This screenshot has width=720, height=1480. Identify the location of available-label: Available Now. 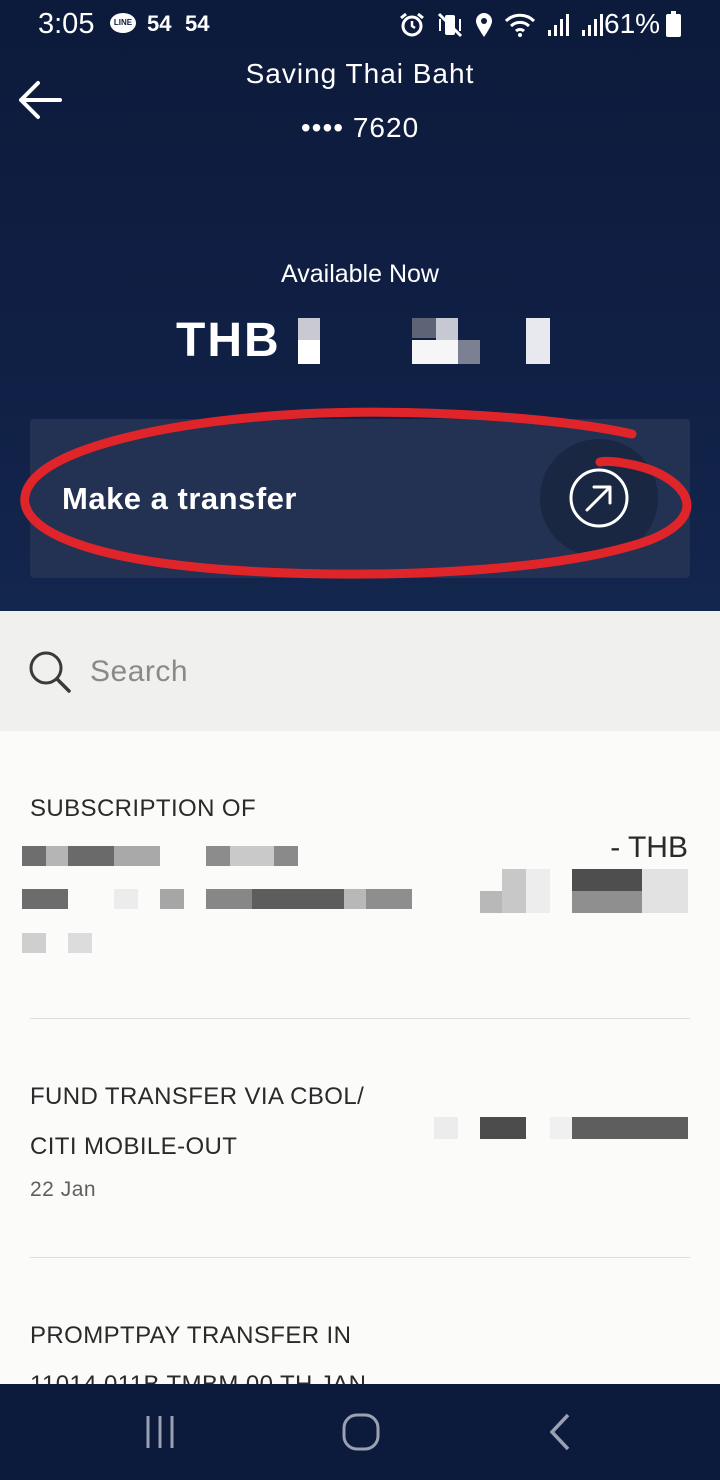
(360, 274).